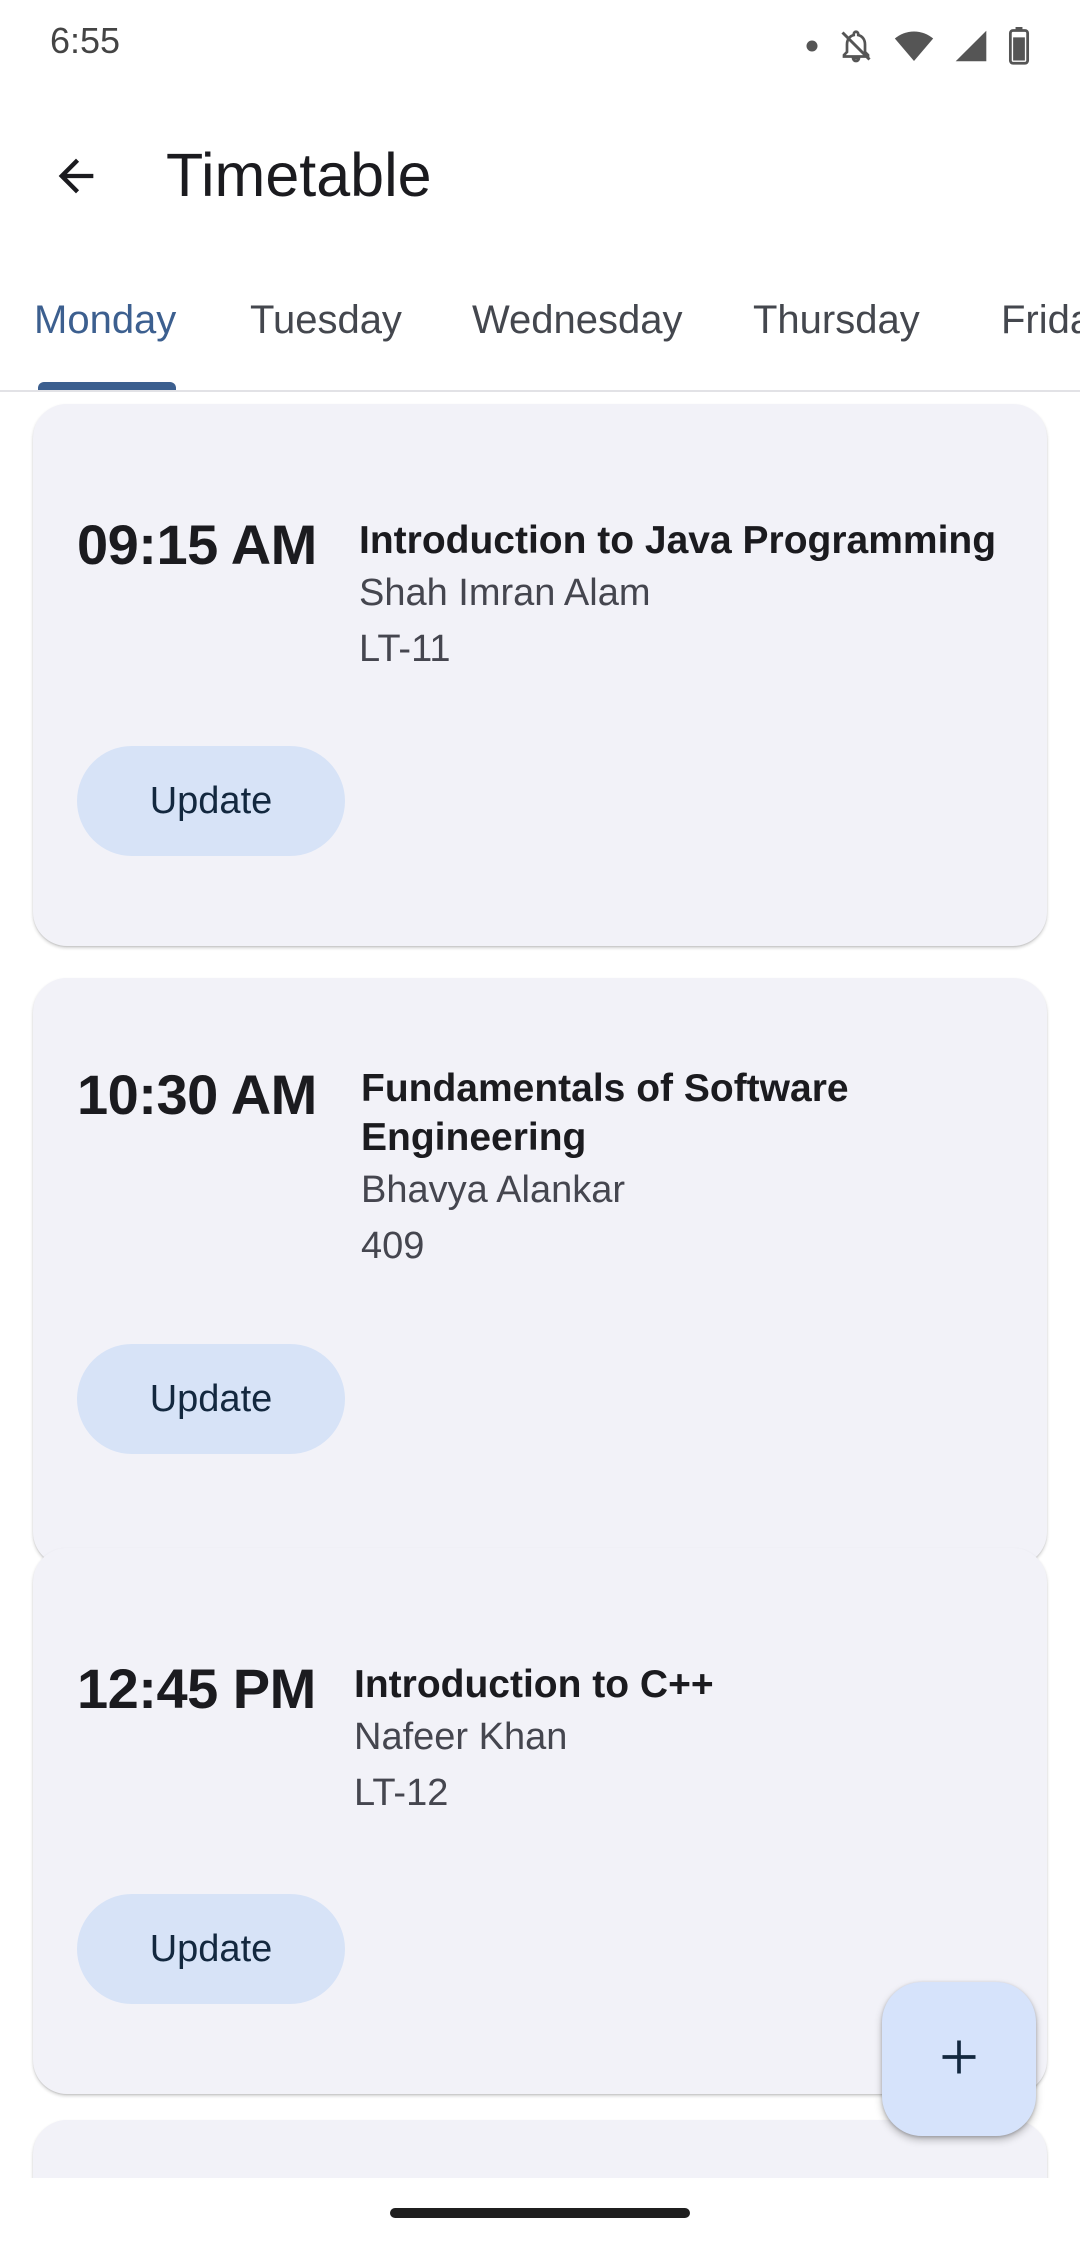 Image resolution: width=1080 pixels, height=2246 pixels. I want to click on tab-indicator, so click(107, 386).